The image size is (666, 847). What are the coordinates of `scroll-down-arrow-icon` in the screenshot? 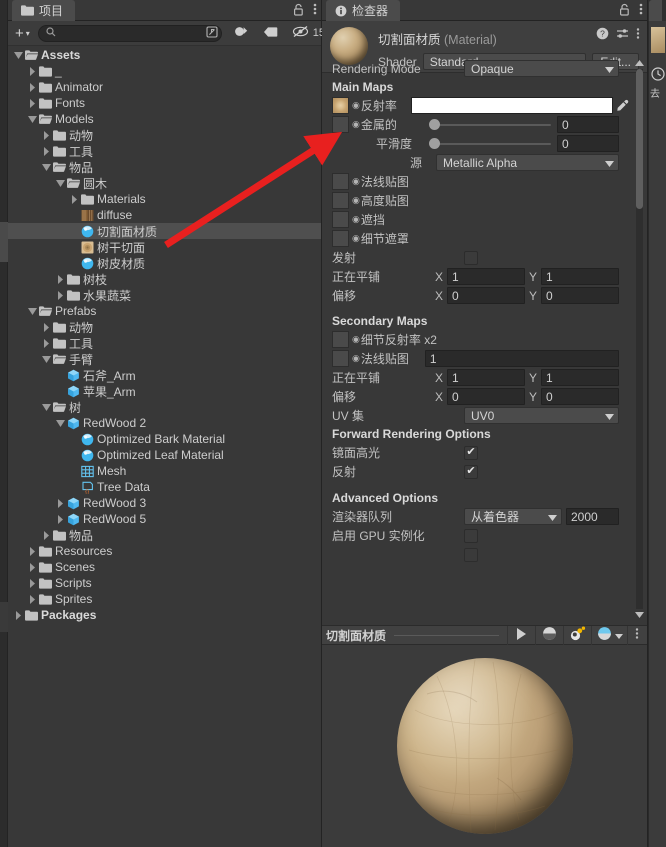 It's located at (639, 615).